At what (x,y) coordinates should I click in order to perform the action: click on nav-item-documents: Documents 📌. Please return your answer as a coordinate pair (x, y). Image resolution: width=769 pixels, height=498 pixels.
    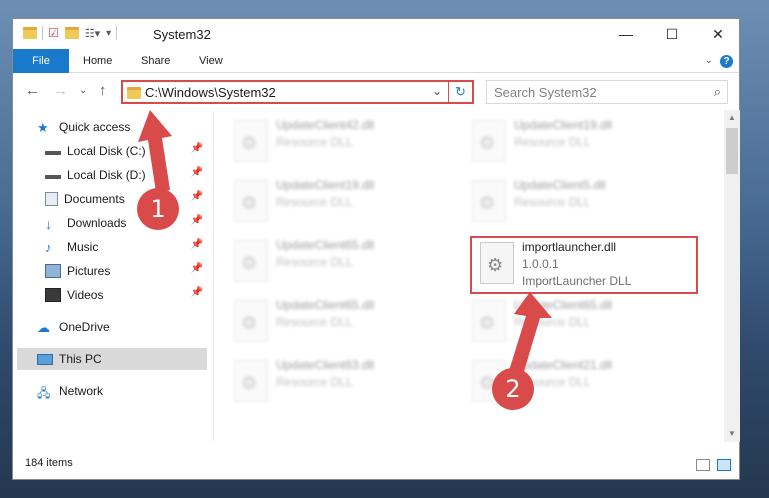
    Looking at the image, I should click on (126, 199).